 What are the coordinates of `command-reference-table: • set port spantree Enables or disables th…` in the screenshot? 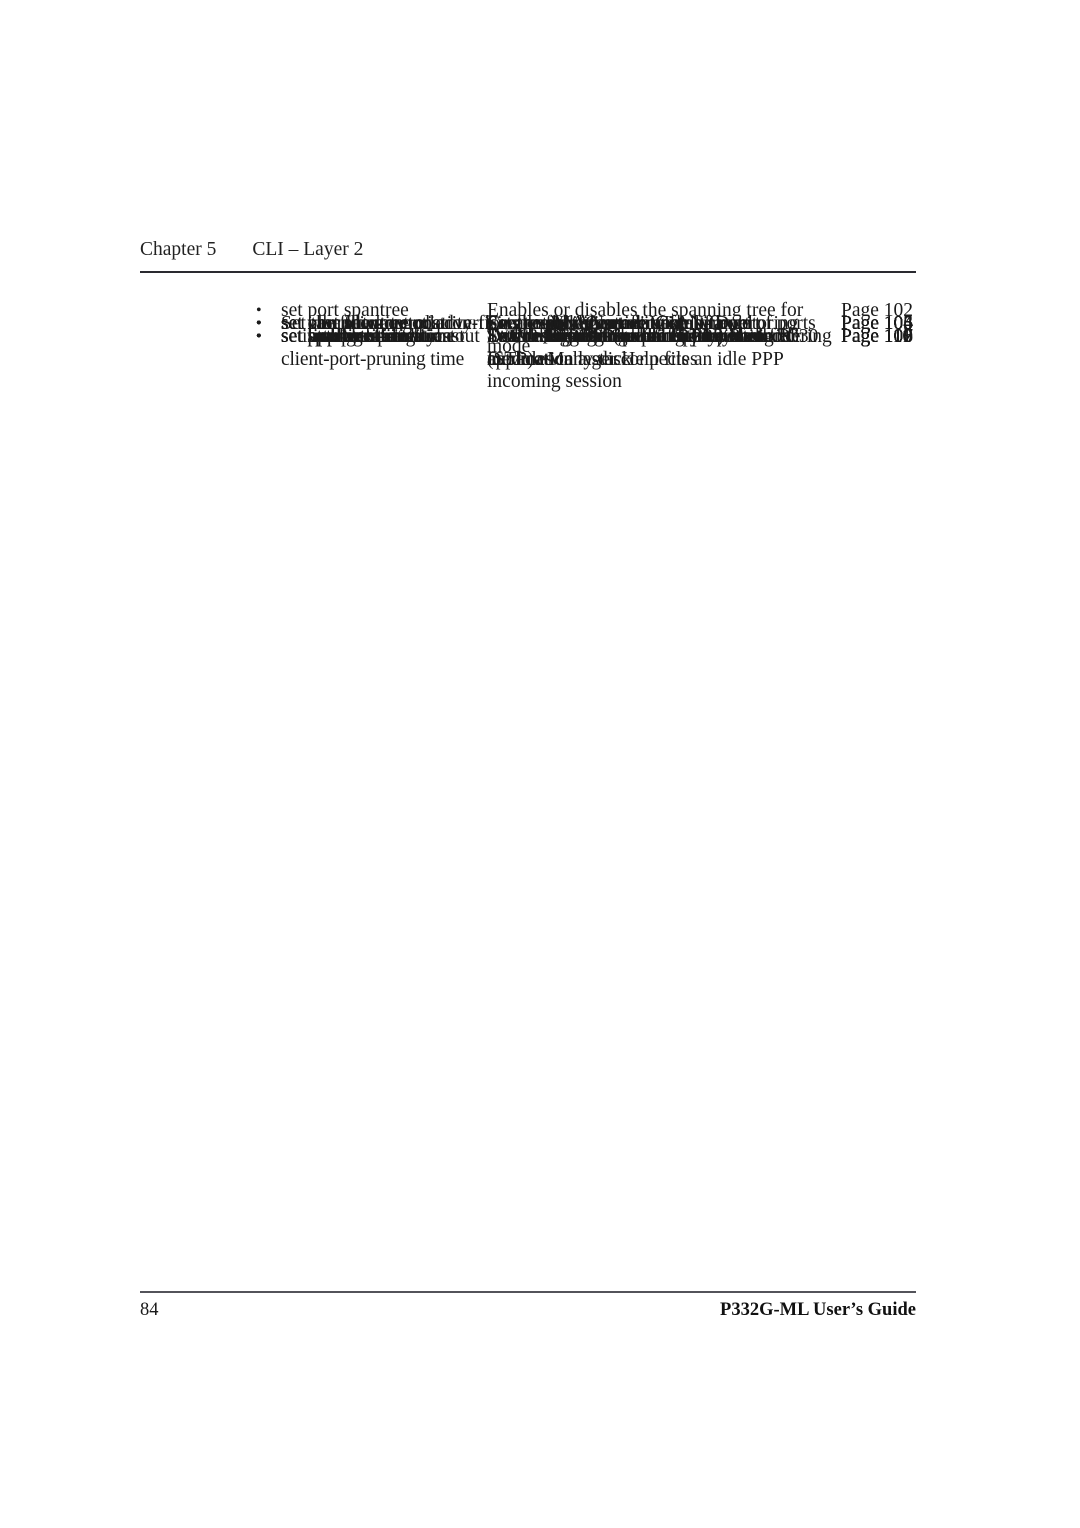 It's located at (528, 346).